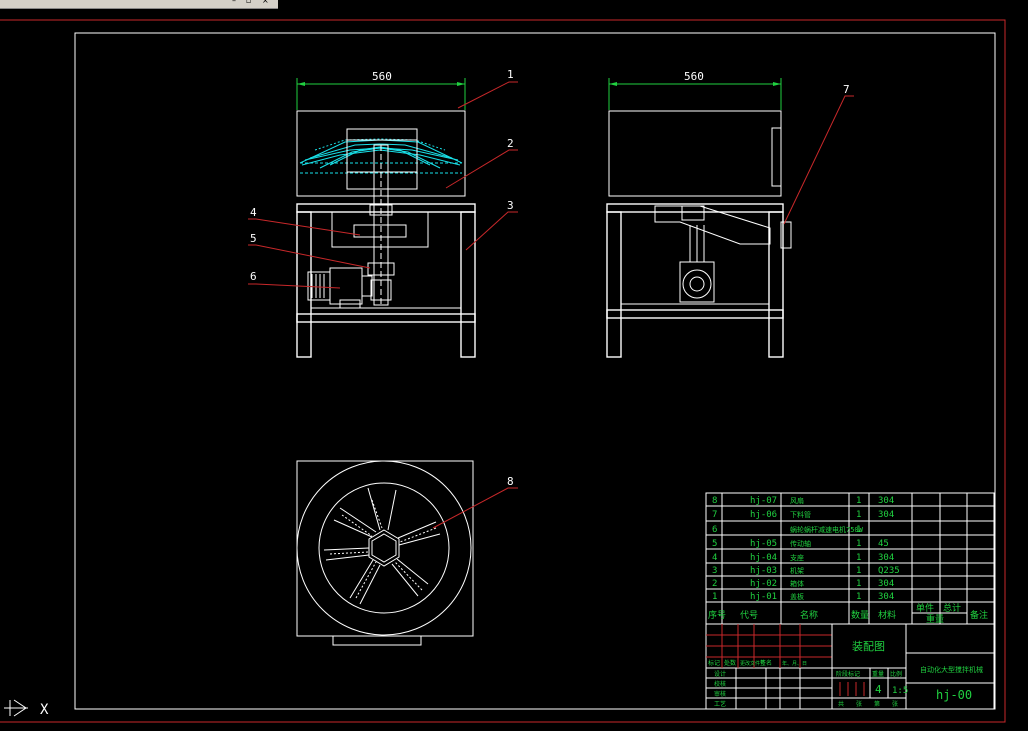  I want to click on top-view, so click(385, 553).